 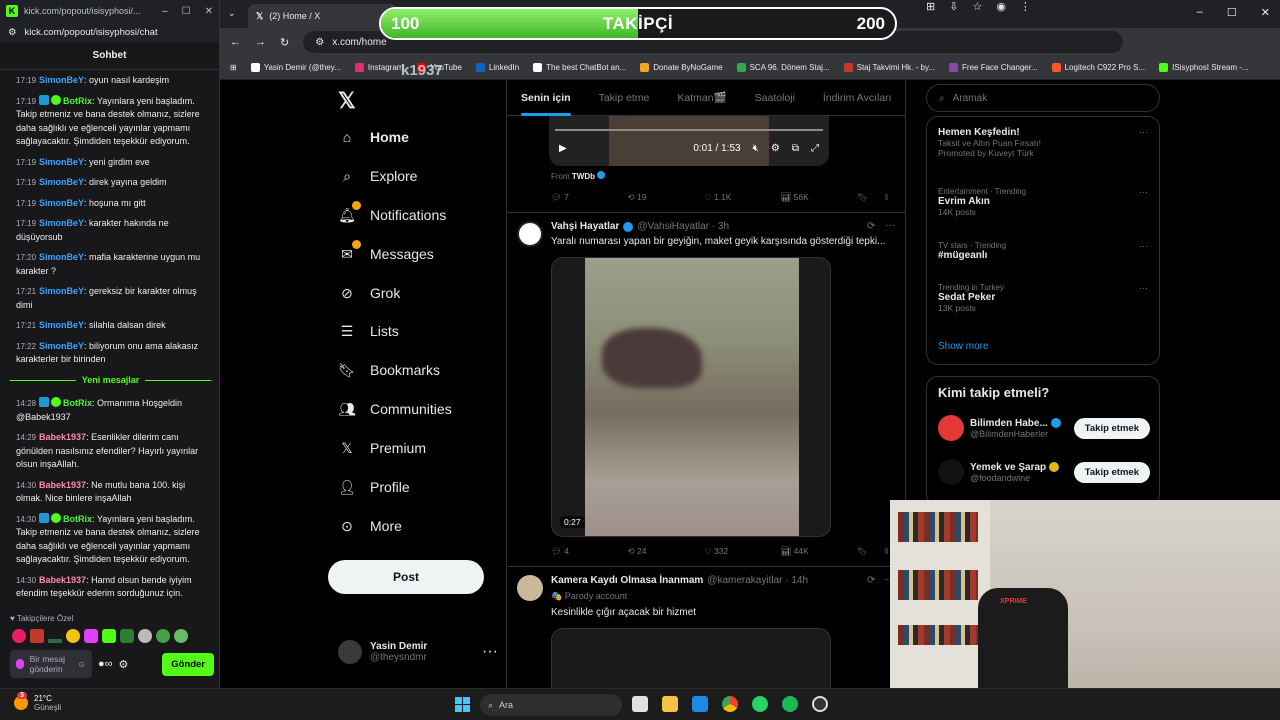 I want to click on like-action: ♡ 332, so click(x=742, y=551).